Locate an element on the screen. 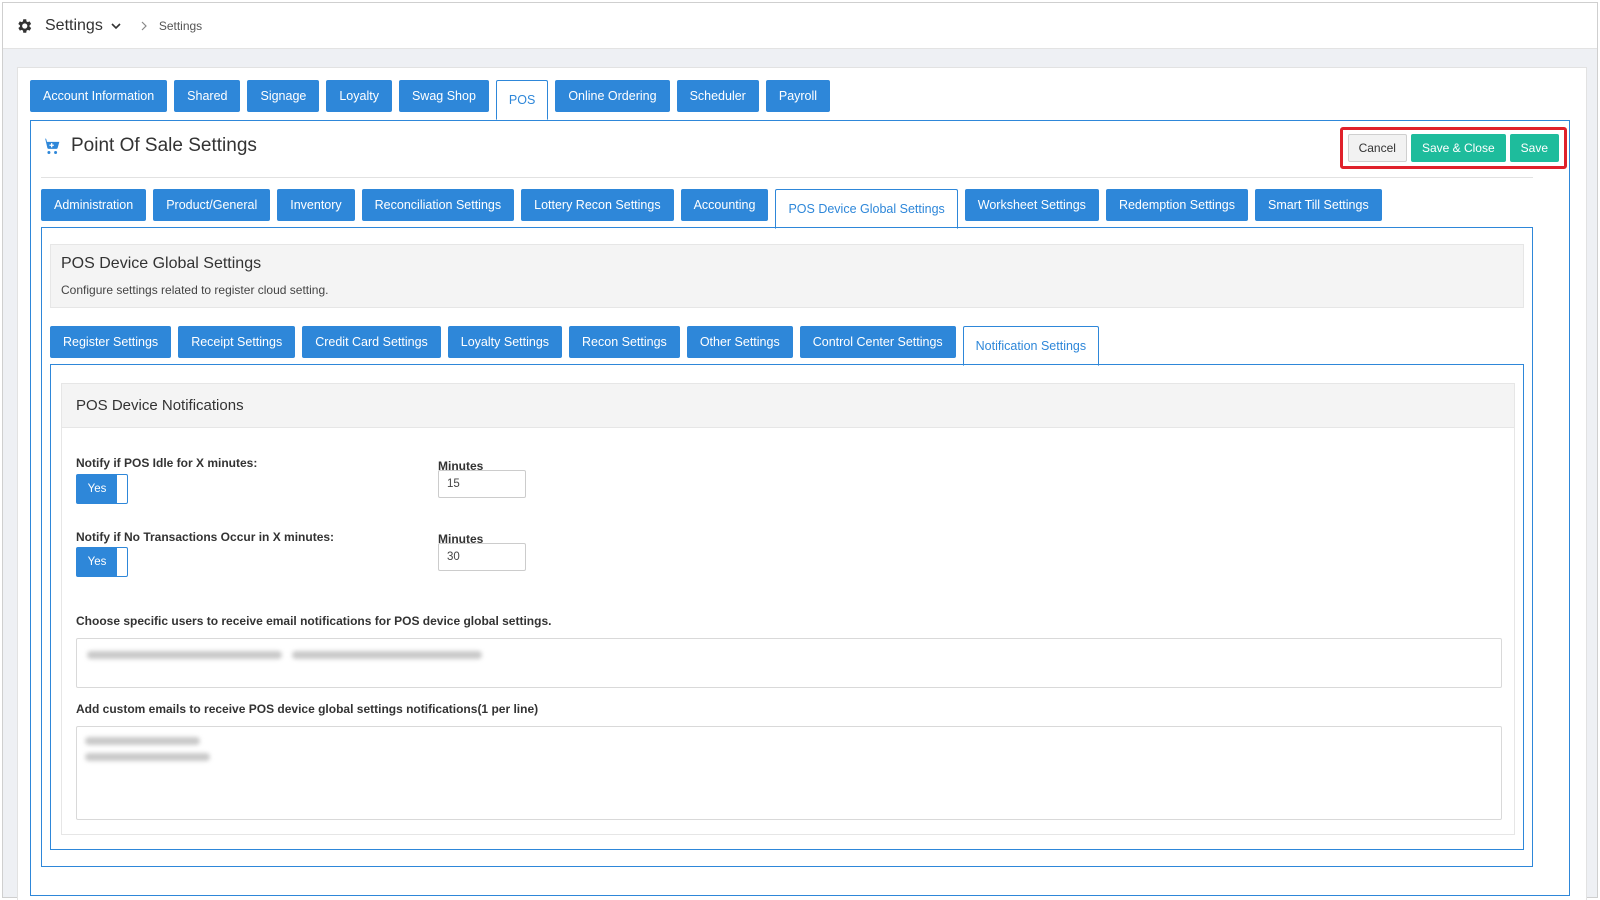 The image size is (1600, 900). tab-lottery-recon-settings: Lottery Recon Settings is located at coordinates (597, 205).